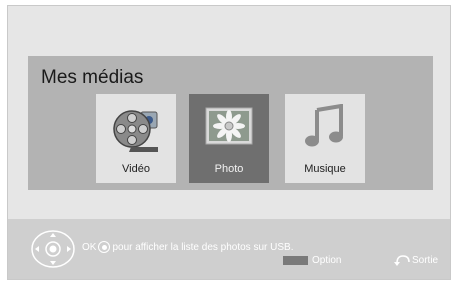  Describe the element at coordinates (326, 260) in the screenshot. I see `option-label: Option` at that location.